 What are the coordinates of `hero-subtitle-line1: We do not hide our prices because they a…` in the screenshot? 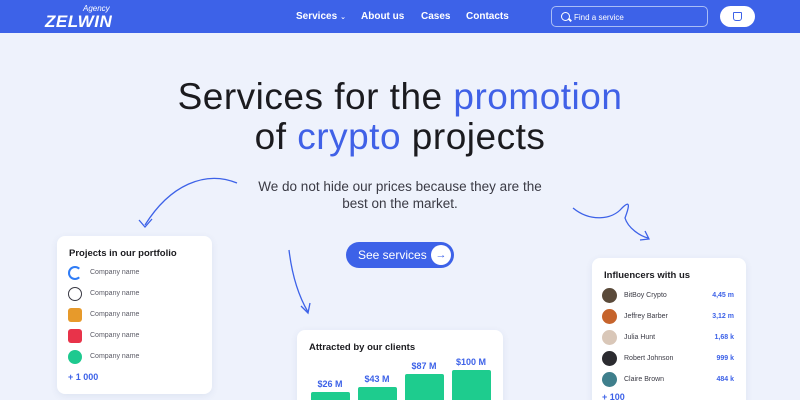 It's located at (400, 186).